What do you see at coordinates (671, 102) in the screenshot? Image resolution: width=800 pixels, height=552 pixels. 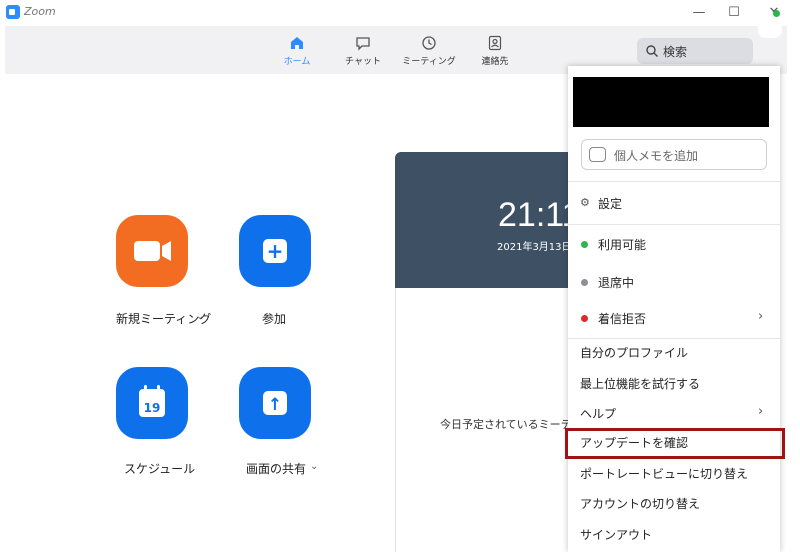 I see `profile-name-redacted` at bounding box center [671, 102].